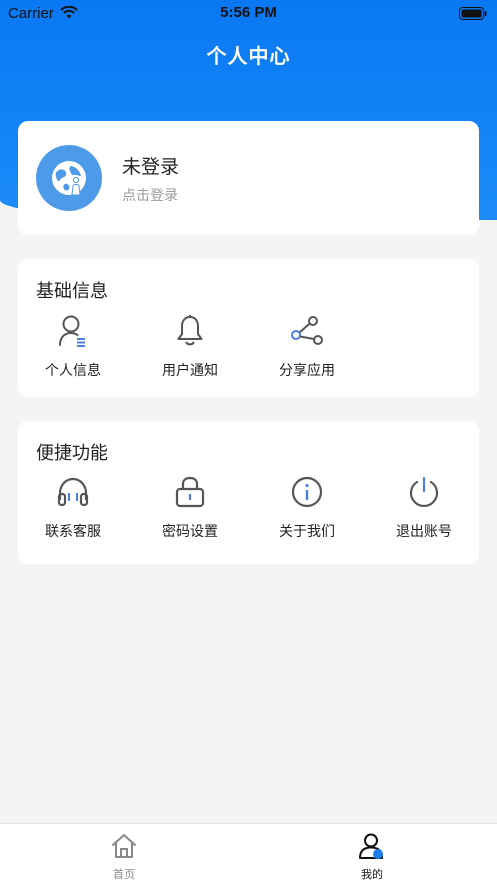  I want to click on login-status: 未登录, so click(151, 167).